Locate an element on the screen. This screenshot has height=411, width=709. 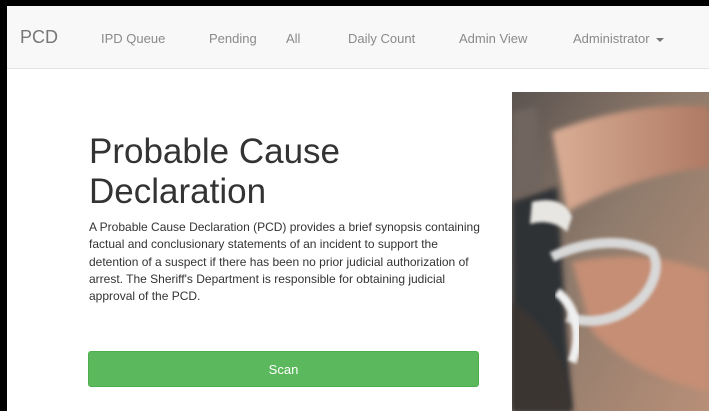
page-title: Probable Cause Declaration is located at coordinates (214, 172).